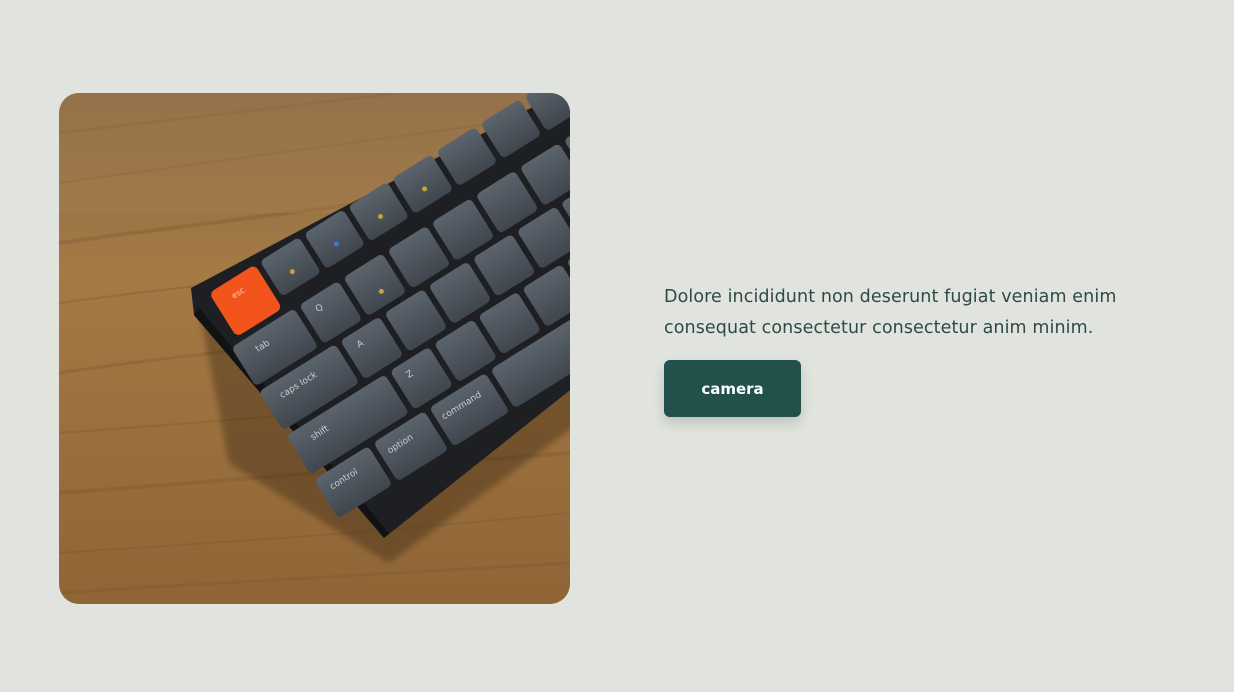 The image size is (1234, 692). Describe the element at coordinates (732, 388) in the screenshot. I see `camera-button: camera` at that location.